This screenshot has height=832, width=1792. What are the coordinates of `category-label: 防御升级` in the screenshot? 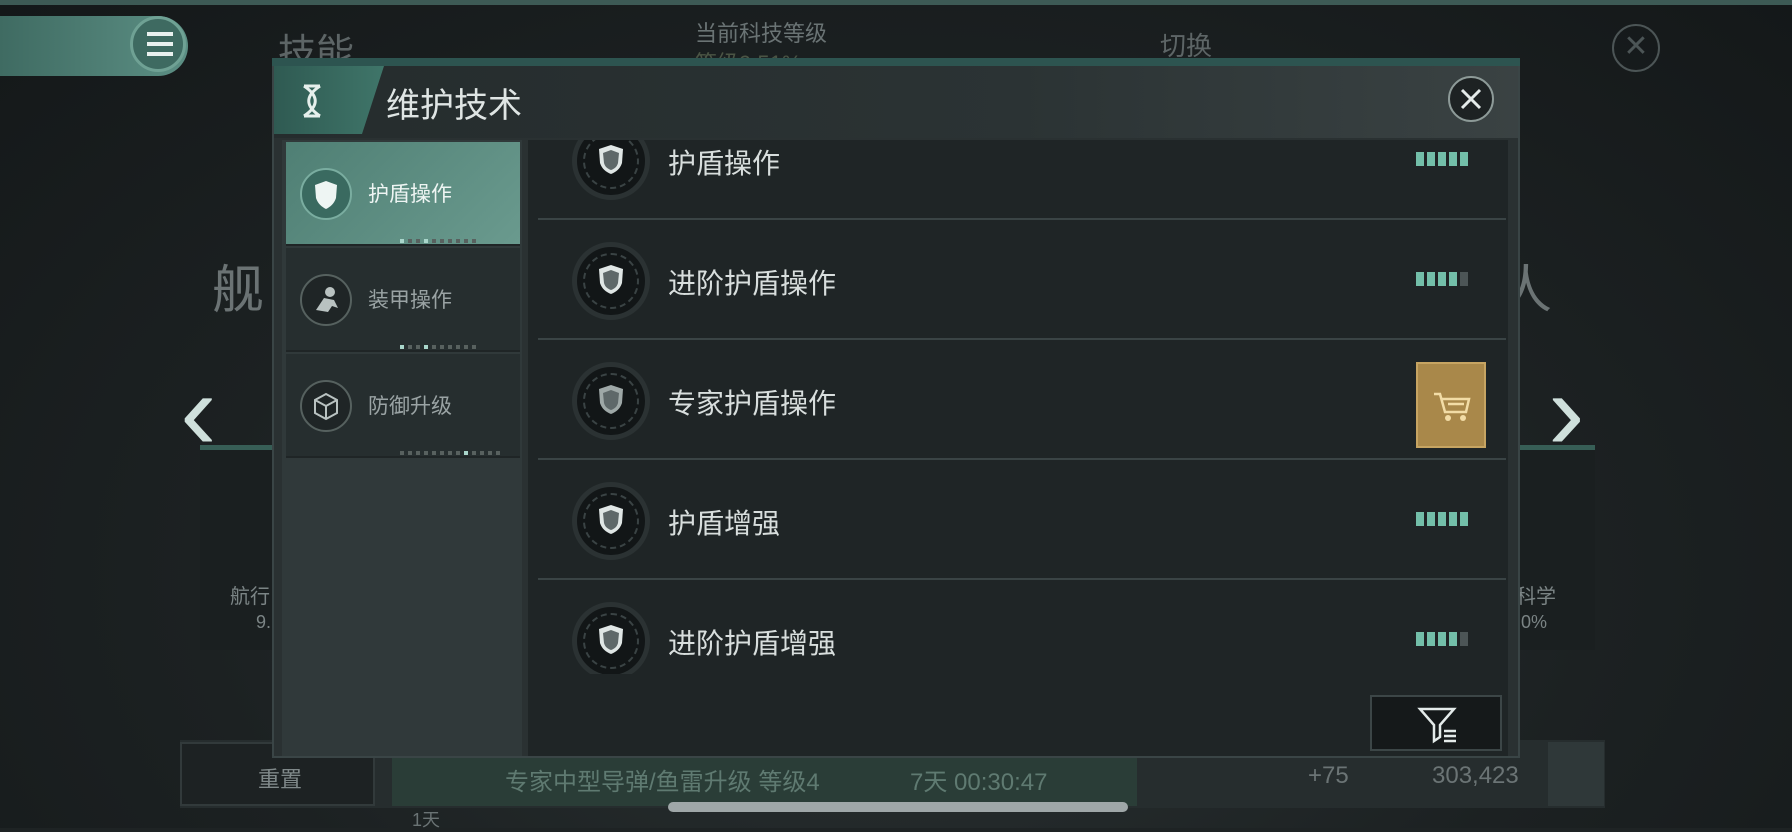 It's located at (410, 406).